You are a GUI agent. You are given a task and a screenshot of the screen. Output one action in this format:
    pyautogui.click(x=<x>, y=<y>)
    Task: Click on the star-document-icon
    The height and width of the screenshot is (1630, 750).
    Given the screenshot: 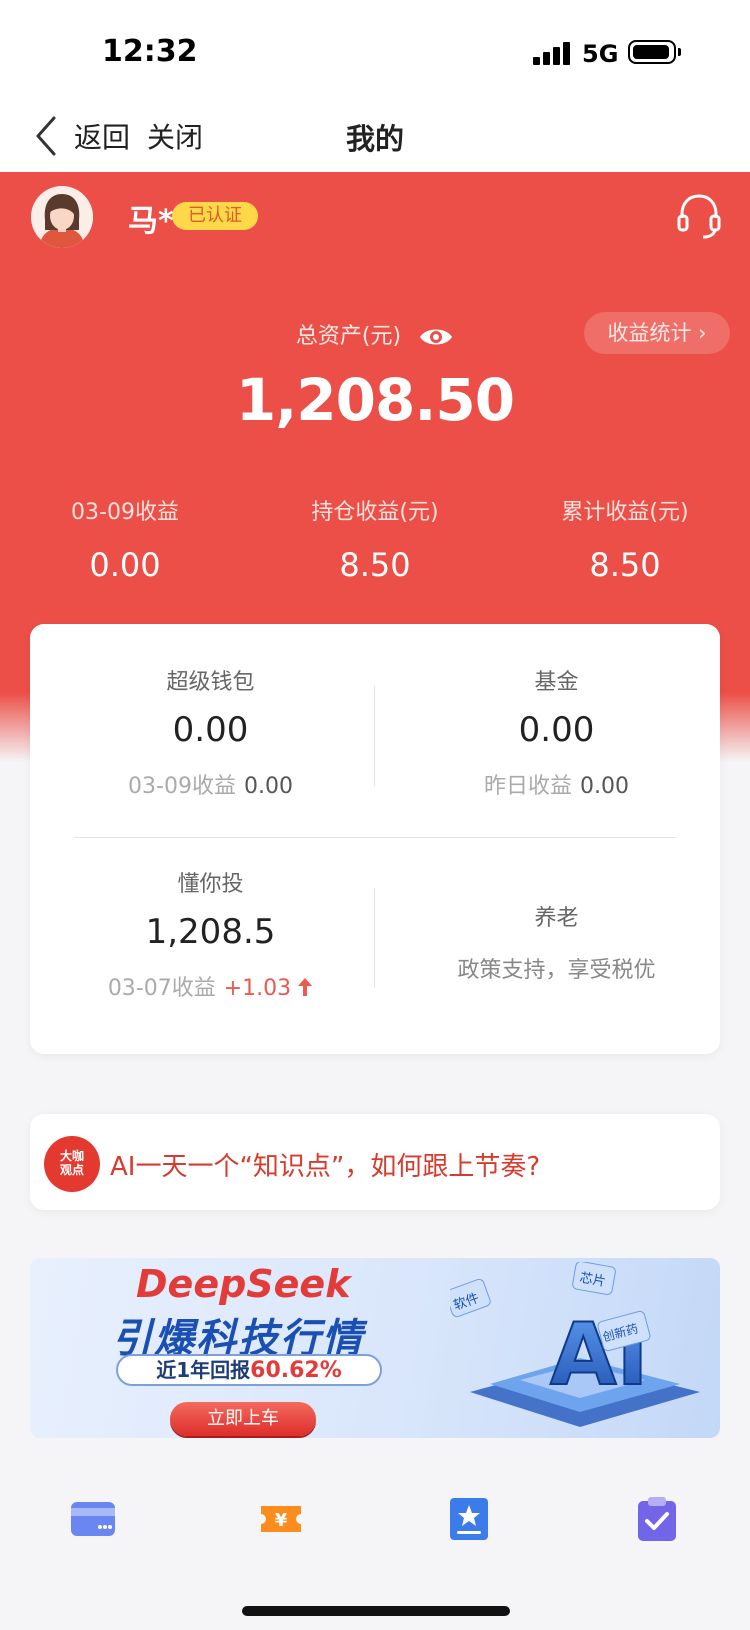 What is the action you would take?
    pyautogui.click(x=469, y=1519)
    